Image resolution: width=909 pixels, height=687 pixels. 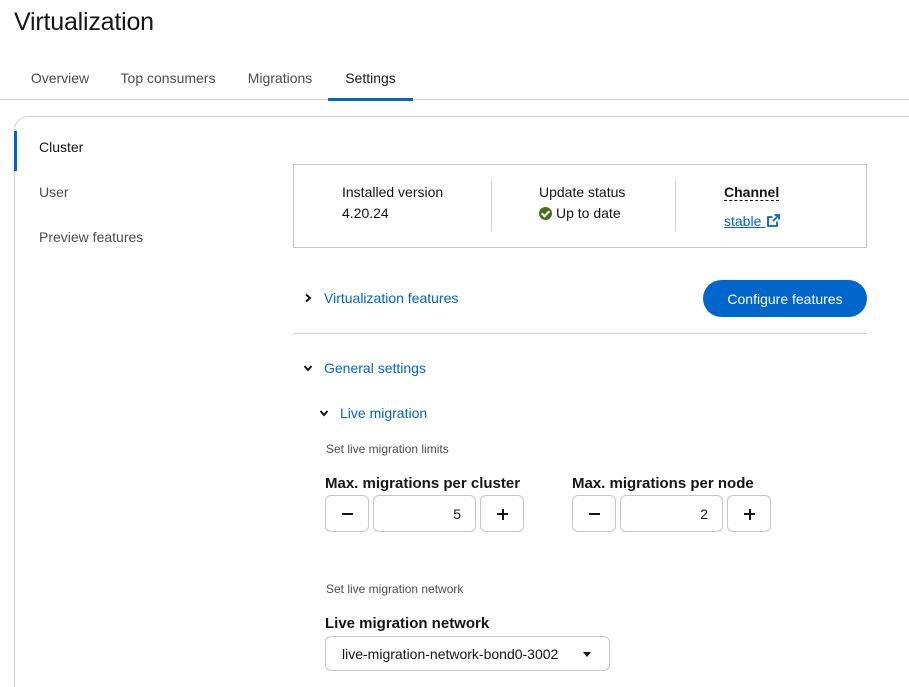 What do you see at coordinates (424, 513) in the screenshot?
I see `per-cluster-input` at bounding box center [424, 513].